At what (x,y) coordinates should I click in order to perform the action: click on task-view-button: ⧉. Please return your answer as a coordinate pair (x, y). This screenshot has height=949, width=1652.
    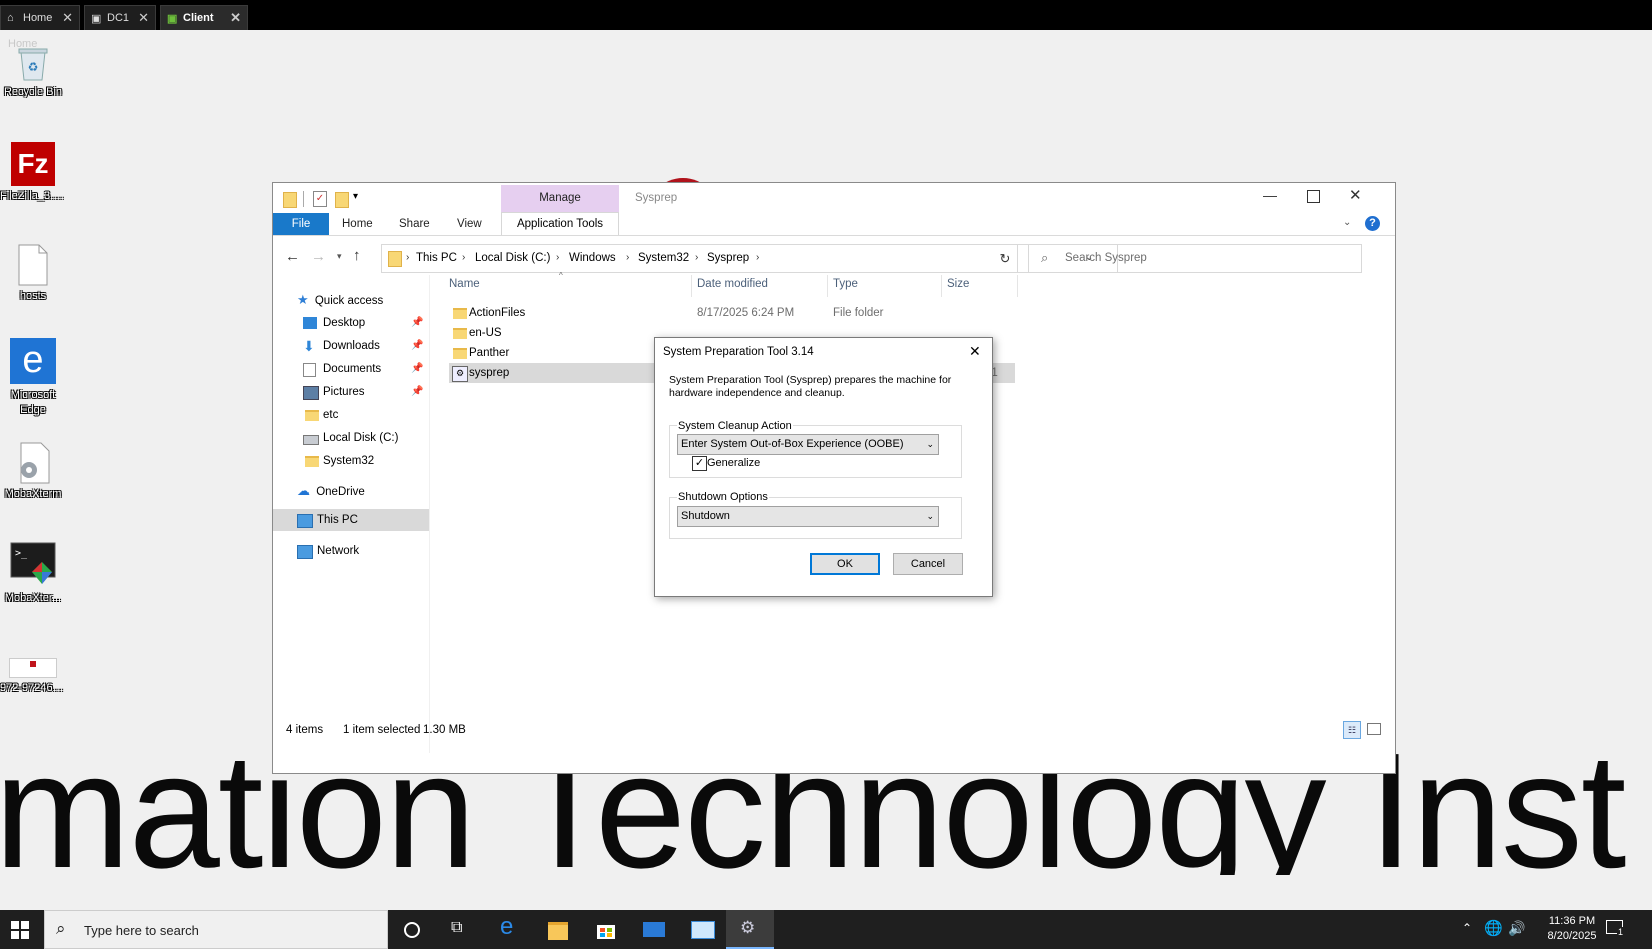
    Looking at the image, I should click on (460, 929).